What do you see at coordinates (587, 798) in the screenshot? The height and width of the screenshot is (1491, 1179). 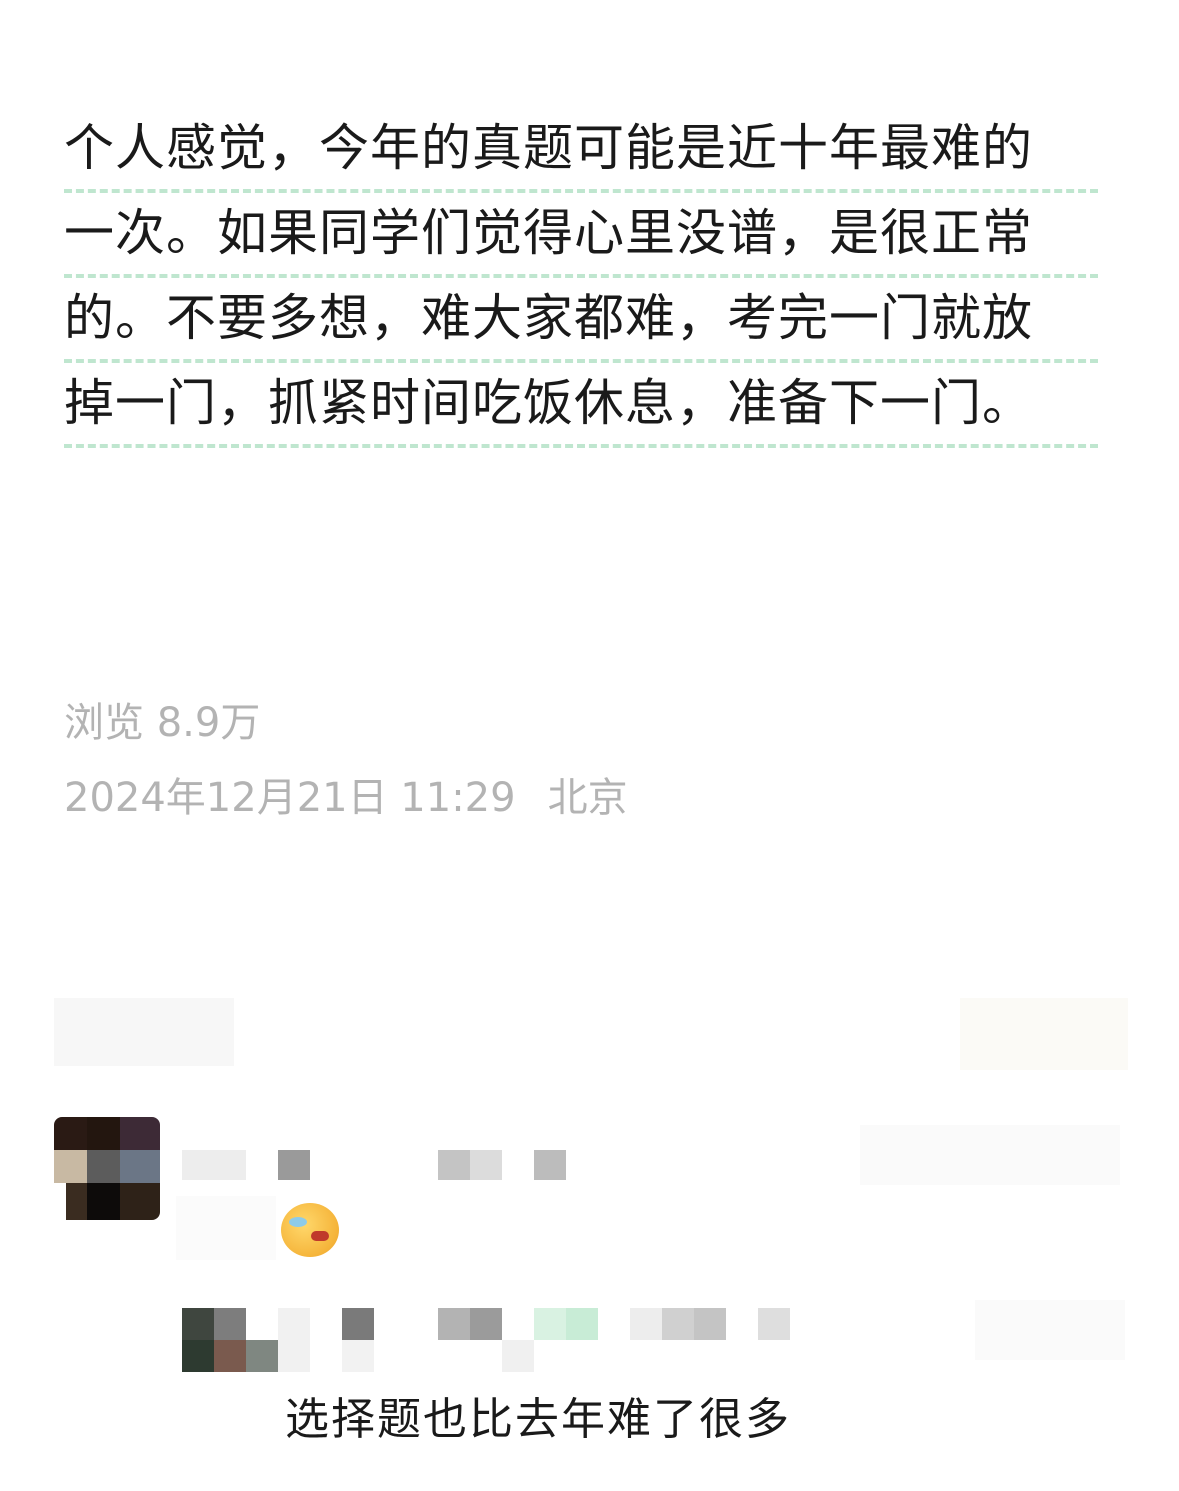 I see `post-location: 北京` at bounding box center [587, 798].